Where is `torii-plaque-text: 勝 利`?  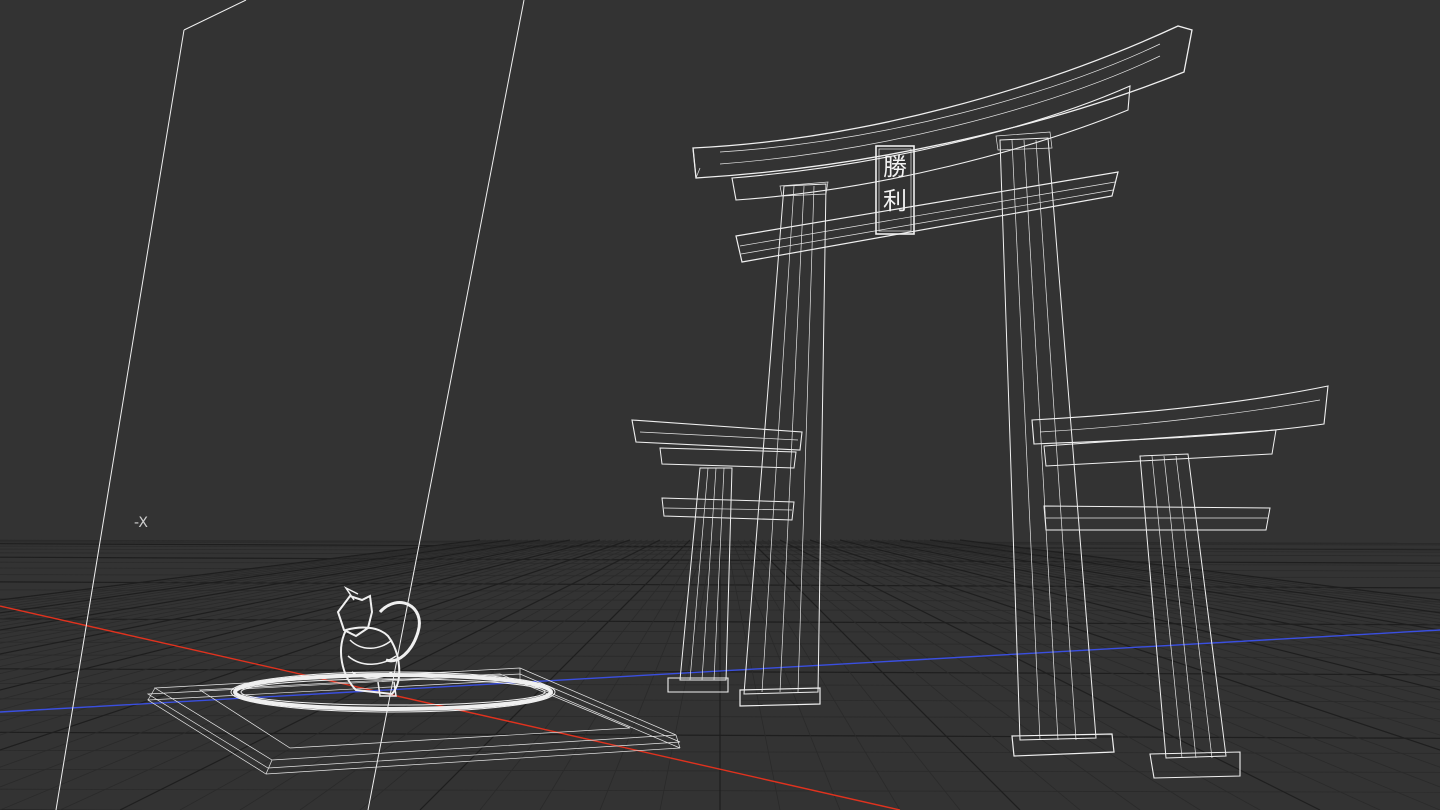 torii-plaque-text: 勝 利 is located at coordinates (895, 184).